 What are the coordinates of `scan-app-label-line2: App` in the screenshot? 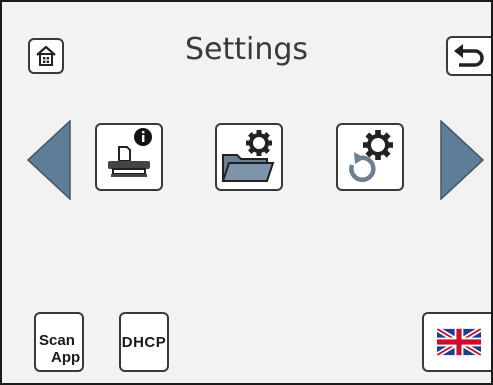 It's located at (66, 357).